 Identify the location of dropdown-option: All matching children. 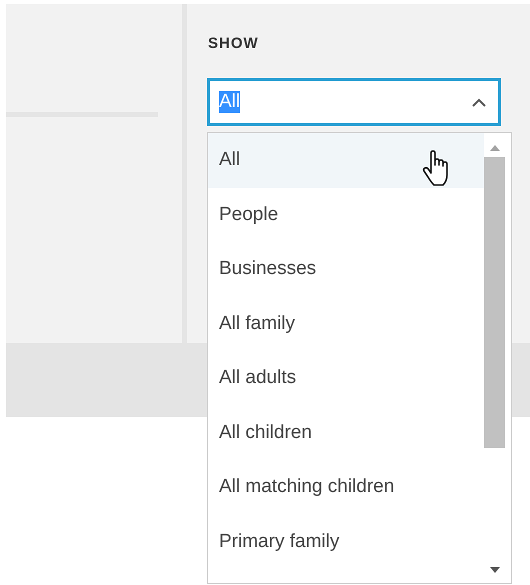
(346, 487).